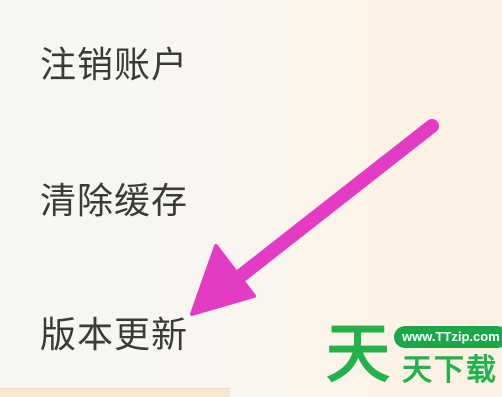 The height and width of the screenshot is (397, 502). What do you see at coordinates (358, 355) in the screenshot?
I see `watermark-logo: 天` at bounding box center [358, 355].